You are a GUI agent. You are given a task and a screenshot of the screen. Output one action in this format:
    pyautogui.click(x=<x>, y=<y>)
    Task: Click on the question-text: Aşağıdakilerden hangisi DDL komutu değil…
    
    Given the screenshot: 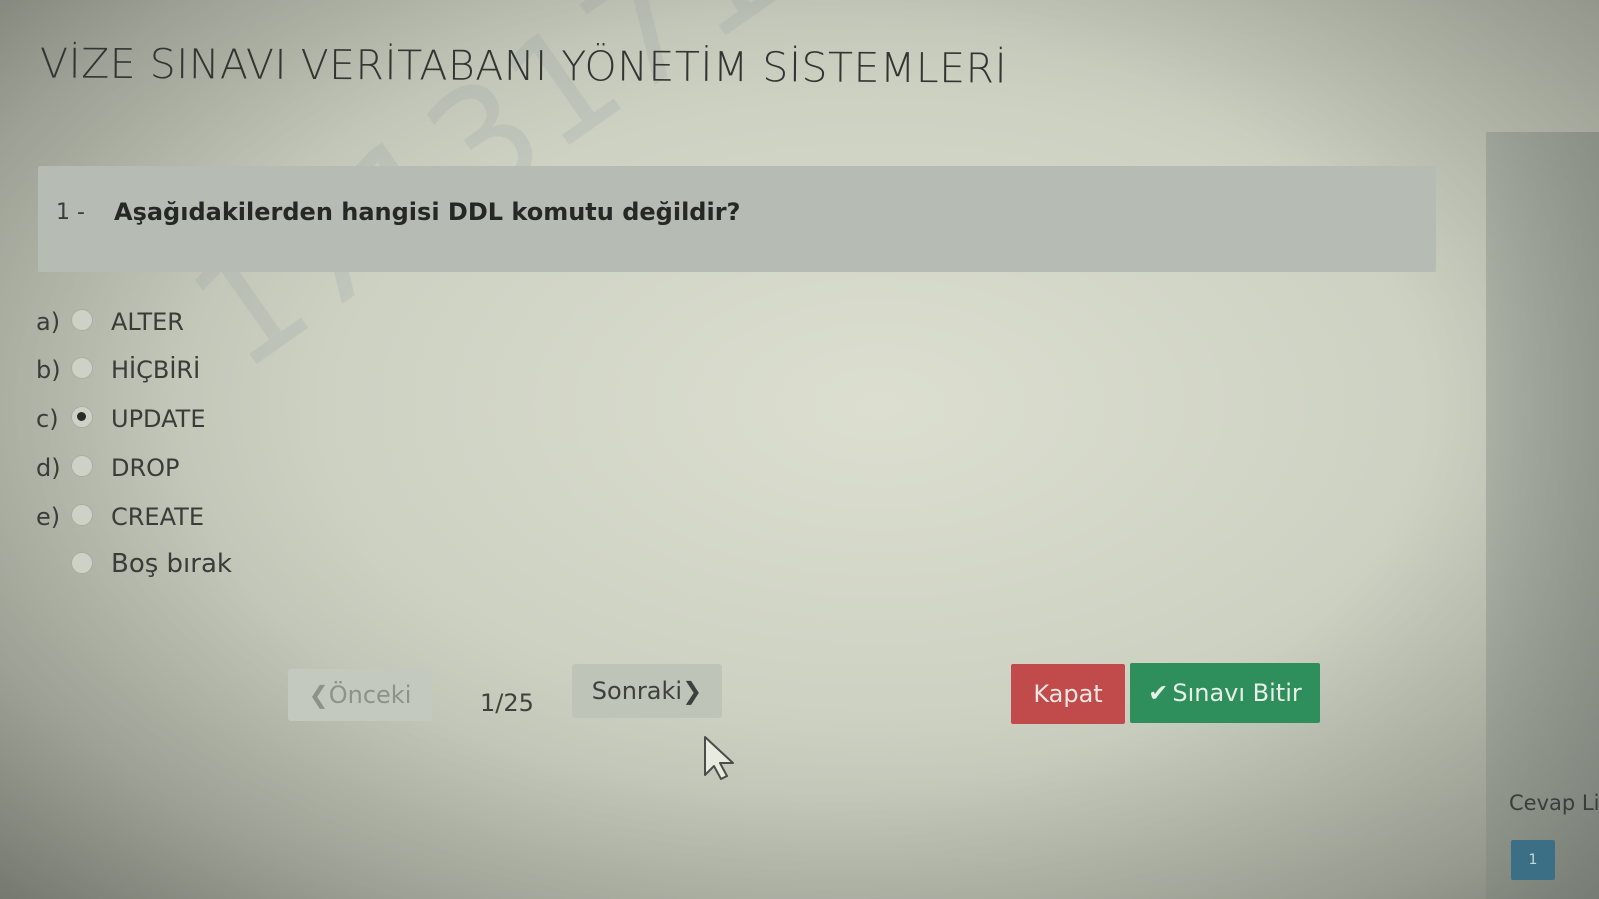 What is the action you would take?
    pyautogui.click(x=427, y=212)
    